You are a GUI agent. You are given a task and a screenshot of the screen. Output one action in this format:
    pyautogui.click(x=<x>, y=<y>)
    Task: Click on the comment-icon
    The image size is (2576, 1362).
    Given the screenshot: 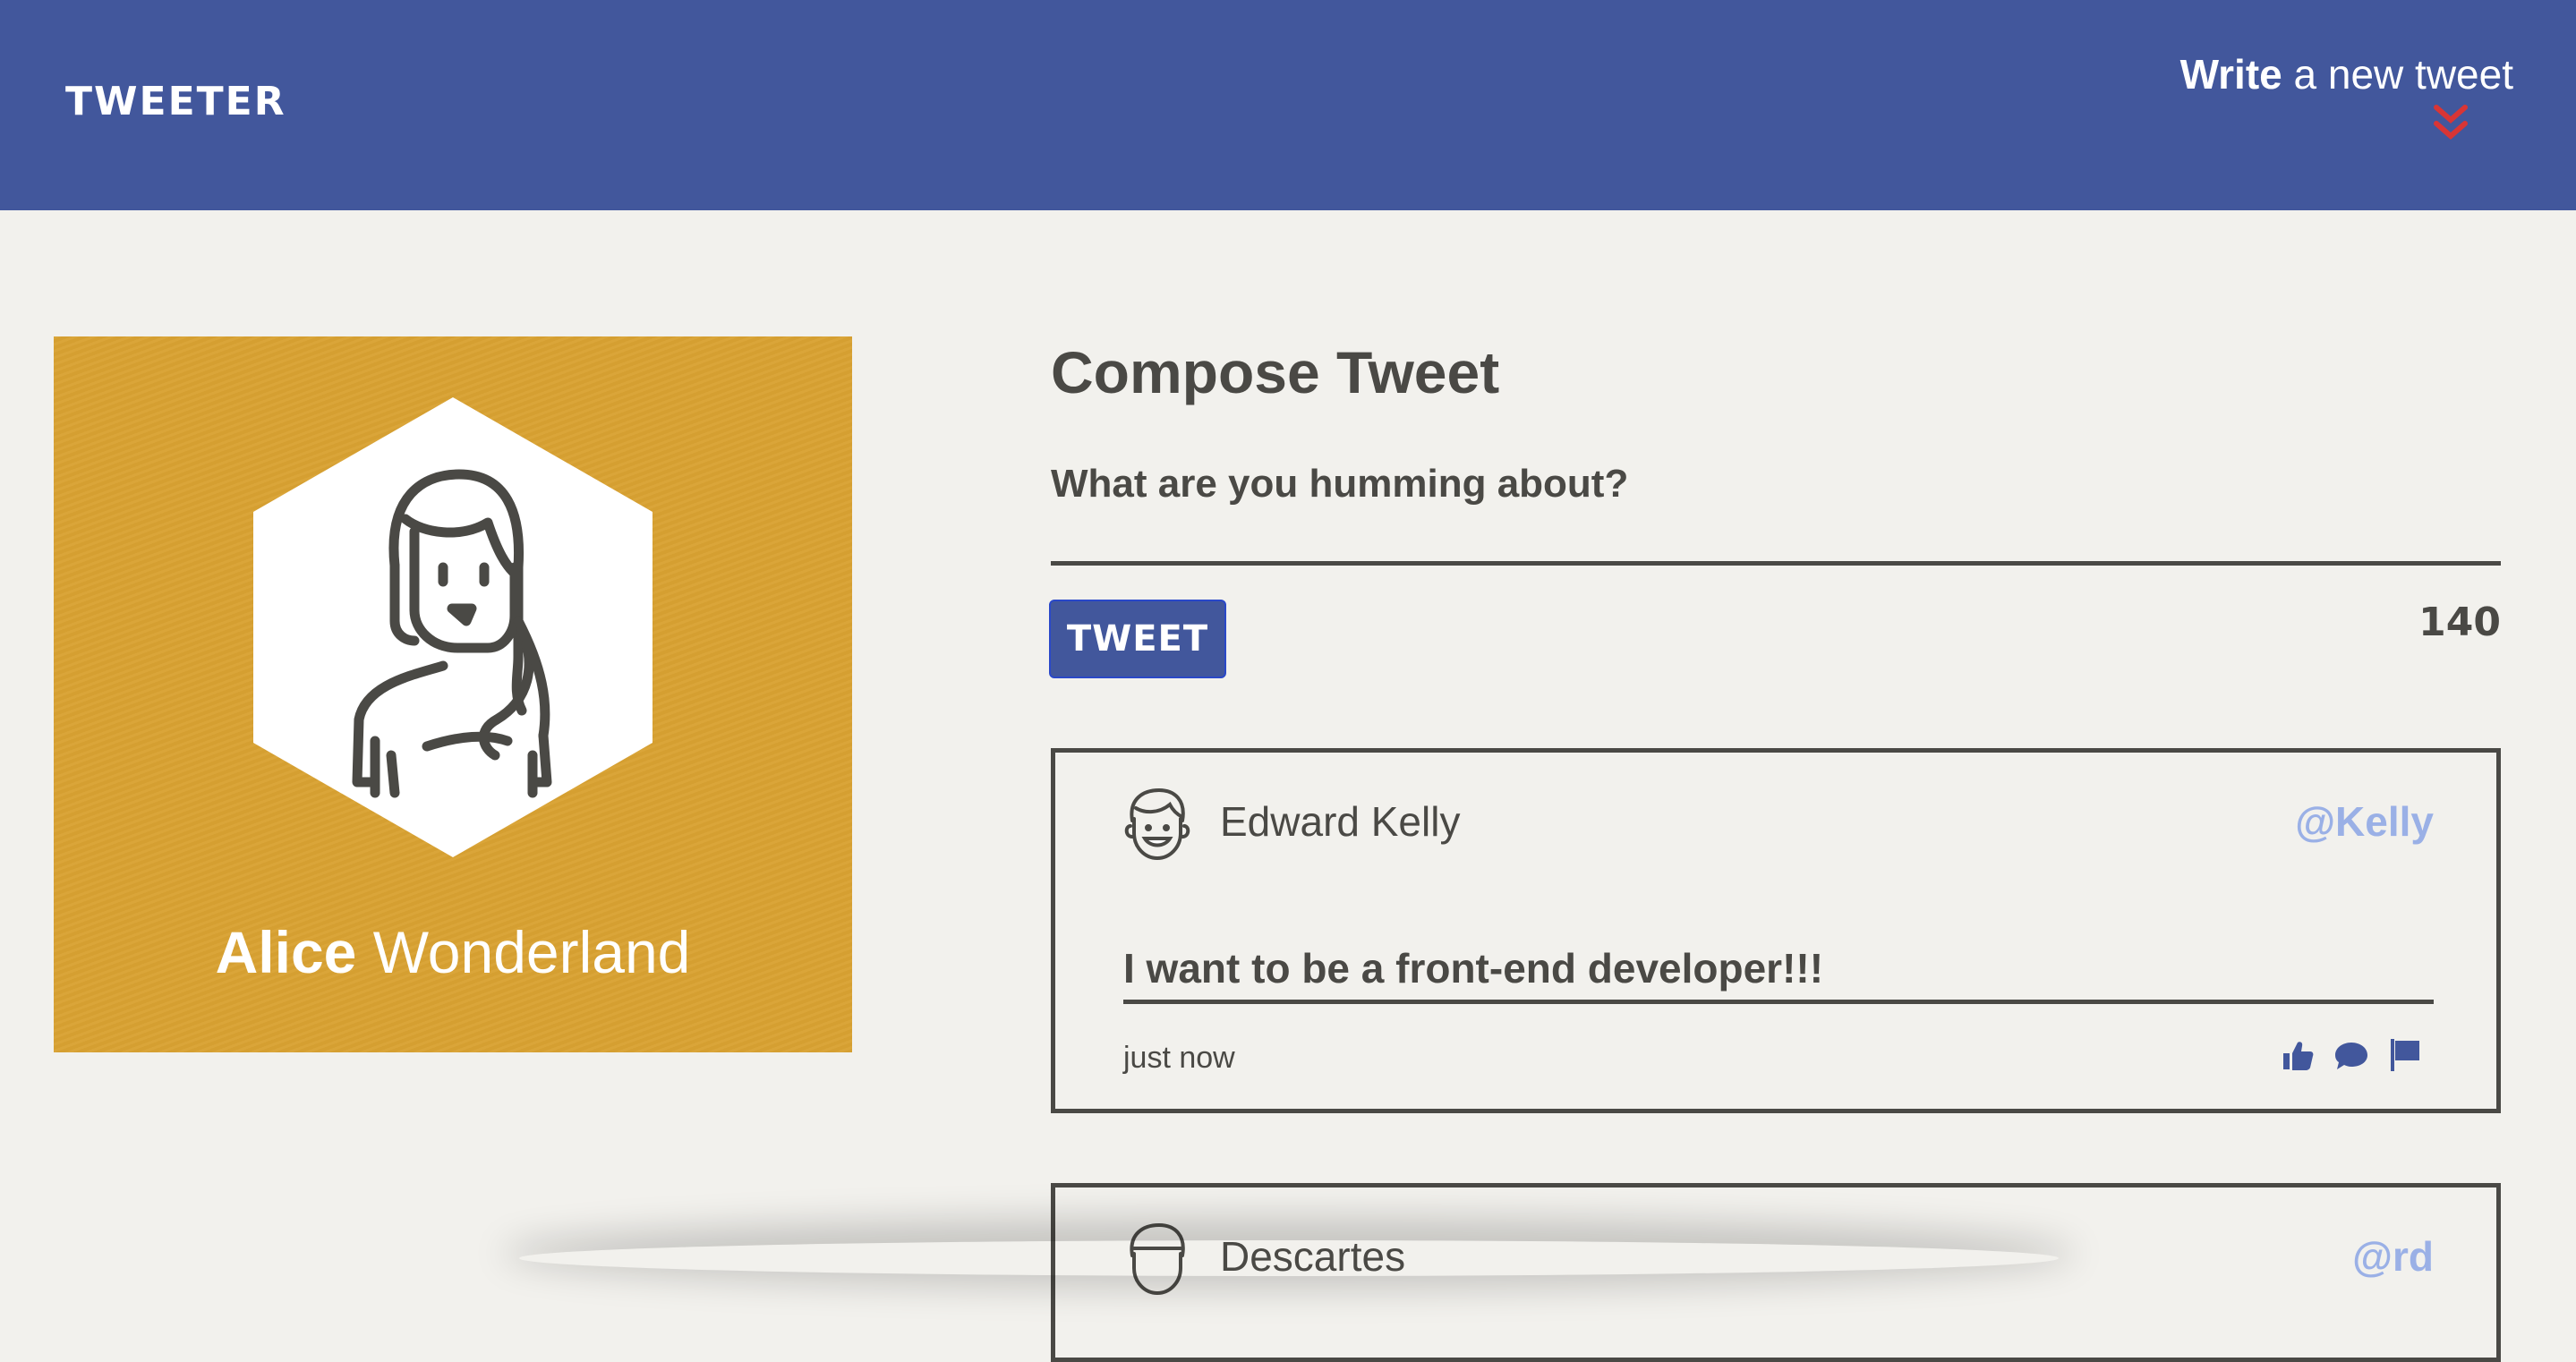 What is the action you would take?
    pyautogui.click(x=2351, y=1055)
    